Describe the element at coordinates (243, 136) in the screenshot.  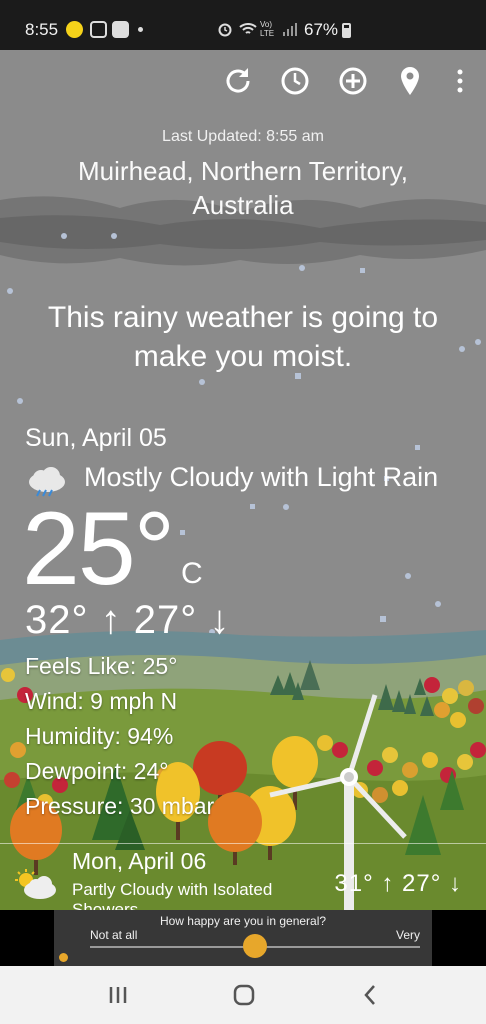
I see `last-updated: Last Updated: 8:55 am` at that location.